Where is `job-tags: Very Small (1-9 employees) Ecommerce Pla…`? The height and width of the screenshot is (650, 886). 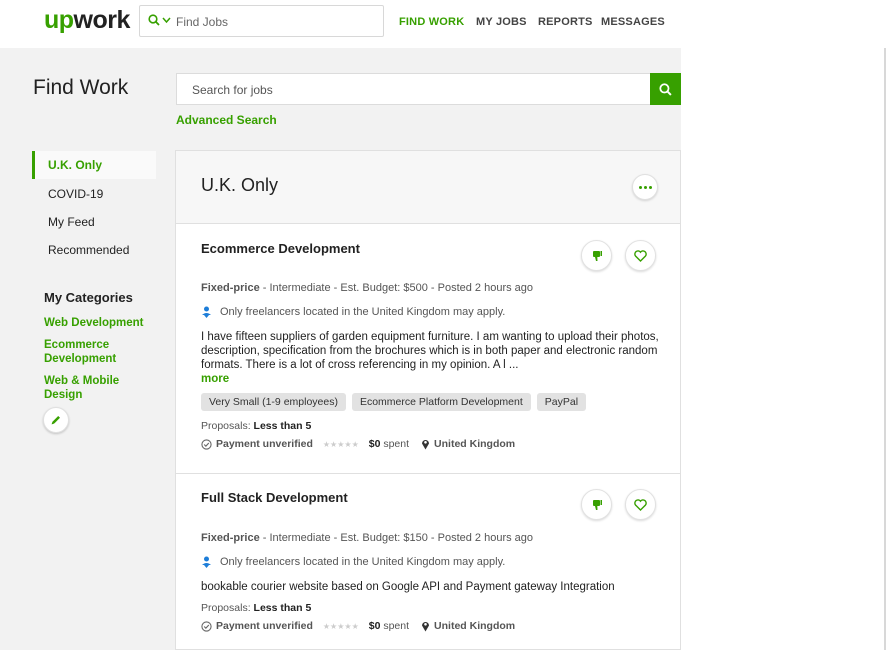 job-tags: Very Small (1-9 employees) Ecommerce Pla… is located at coordinates (396, 402).